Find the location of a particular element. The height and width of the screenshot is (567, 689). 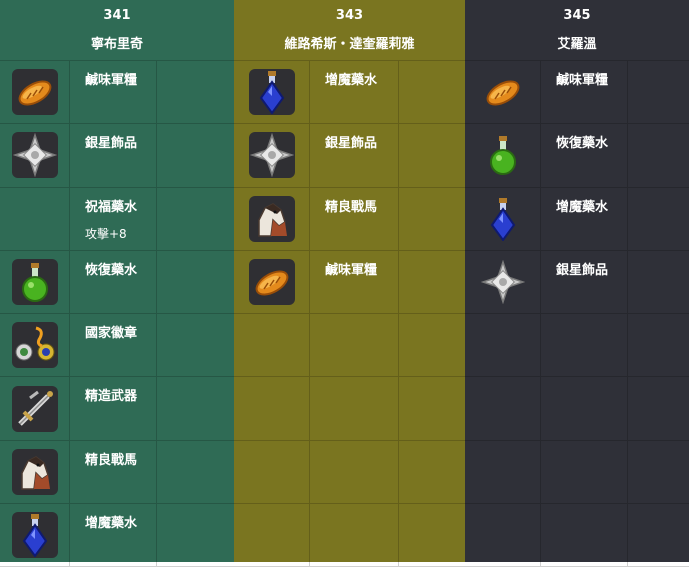

weapon-icon is located at coordinates (34, 408).